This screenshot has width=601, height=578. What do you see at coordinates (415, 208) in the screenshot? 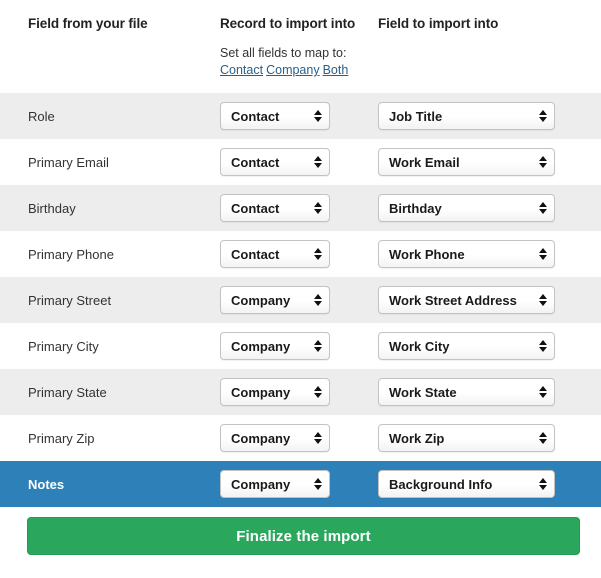
I see `target-field-select-value: Birthday` at bounding box center [415, 208].